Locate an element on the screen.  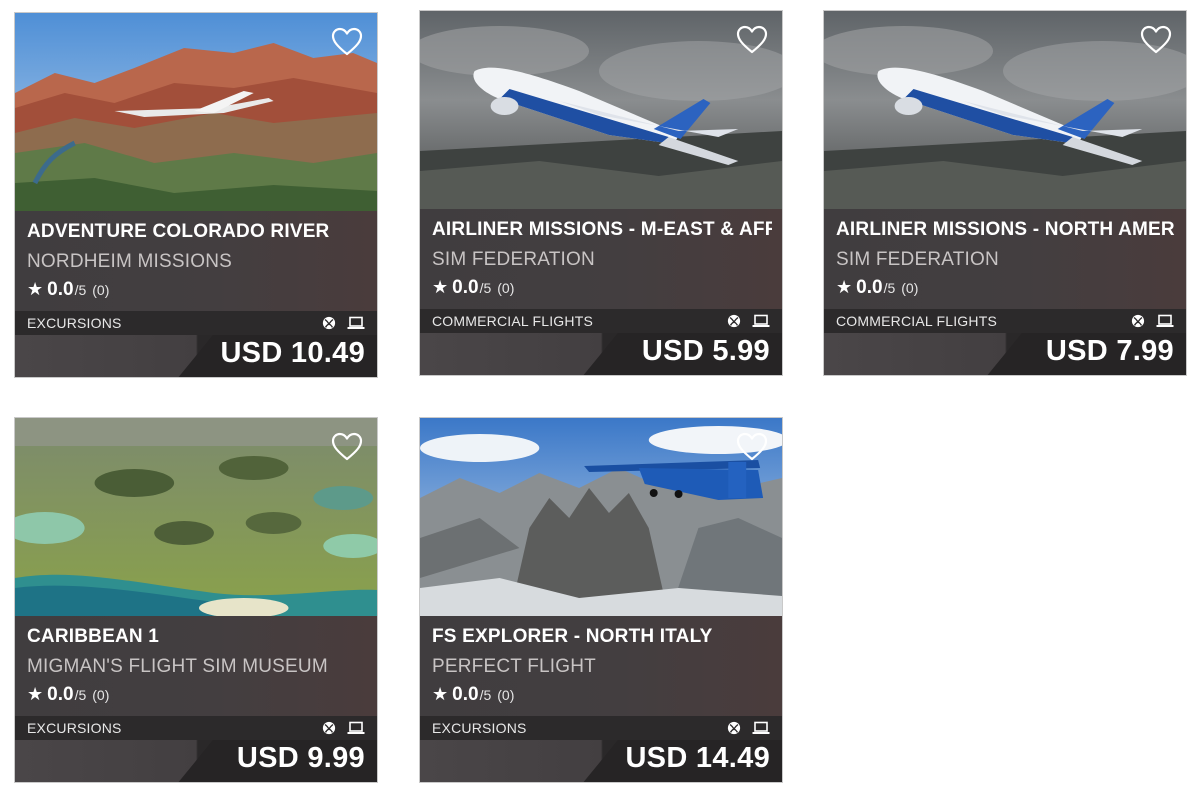
product-publisher: PERFECT FLIGHT is located at coordinates (514, 667).